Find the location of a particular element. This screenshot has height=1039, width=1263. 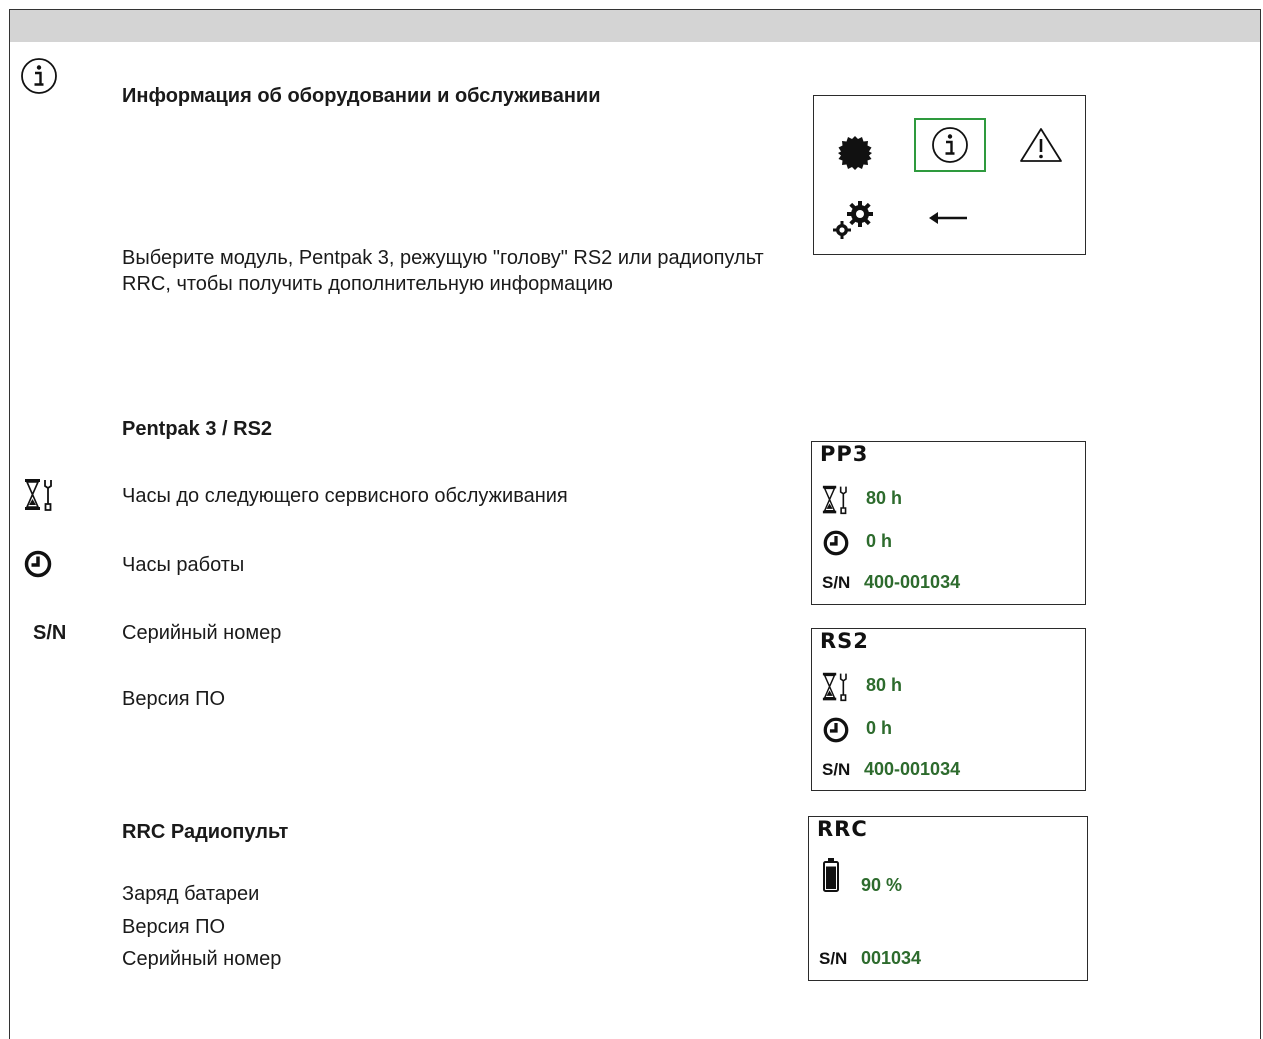

pp3-service-hours: 80 h is located at coordinates (884, 498).